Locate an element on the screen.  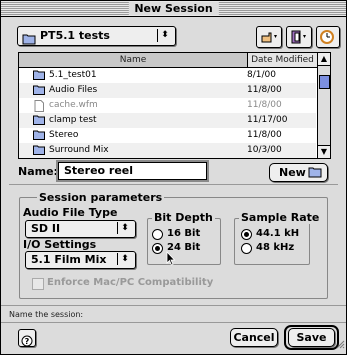
sample-rate-option-label: 48 kHz is located at coordinates (275, 247).